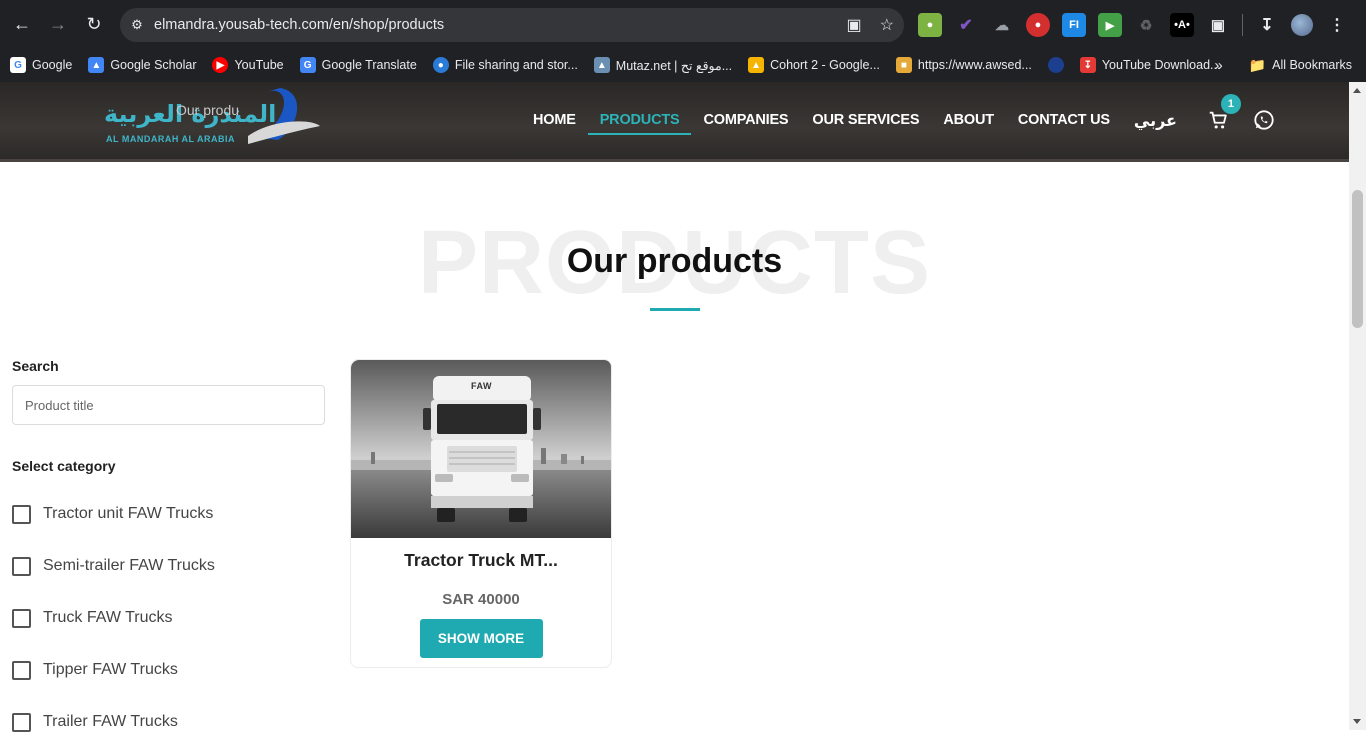  I want to click on mutaz-icon: ▲, so click(601, 65).